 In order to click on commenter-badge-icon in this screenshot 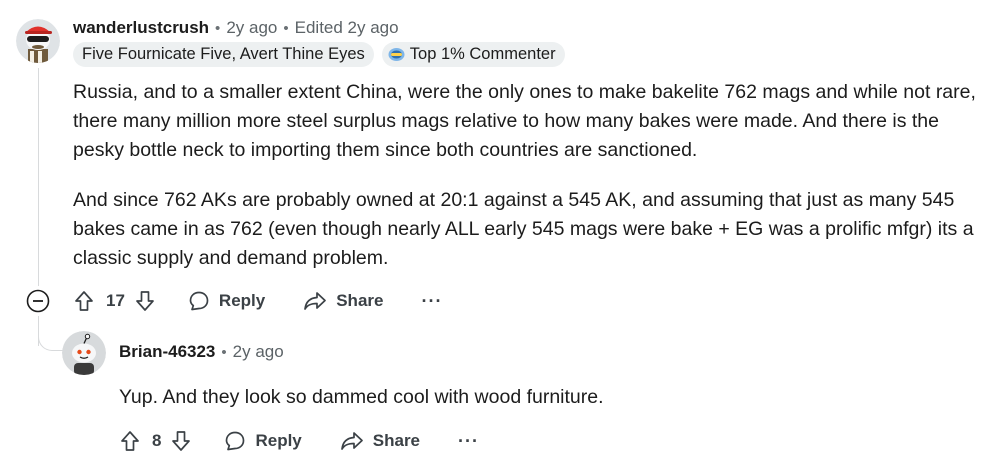, I will do `click(396, 54)`.